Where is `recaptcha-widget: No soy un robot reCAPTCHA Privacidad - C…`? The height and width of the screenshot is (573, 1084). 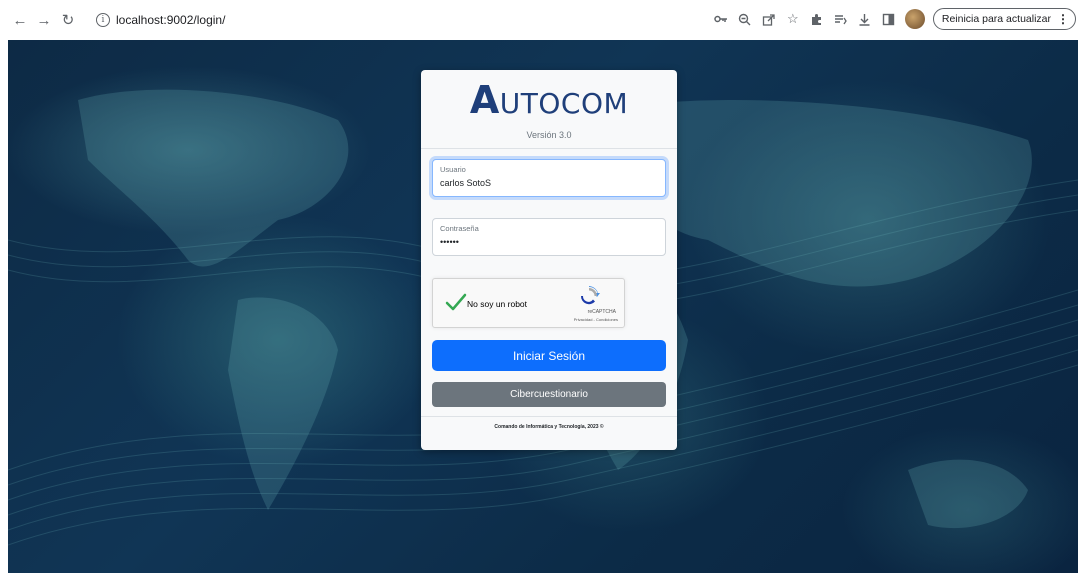 recaptcha-widget: No soy un robot reCAPTCHA Privacidad - C… is located at coordinates (528, 303).